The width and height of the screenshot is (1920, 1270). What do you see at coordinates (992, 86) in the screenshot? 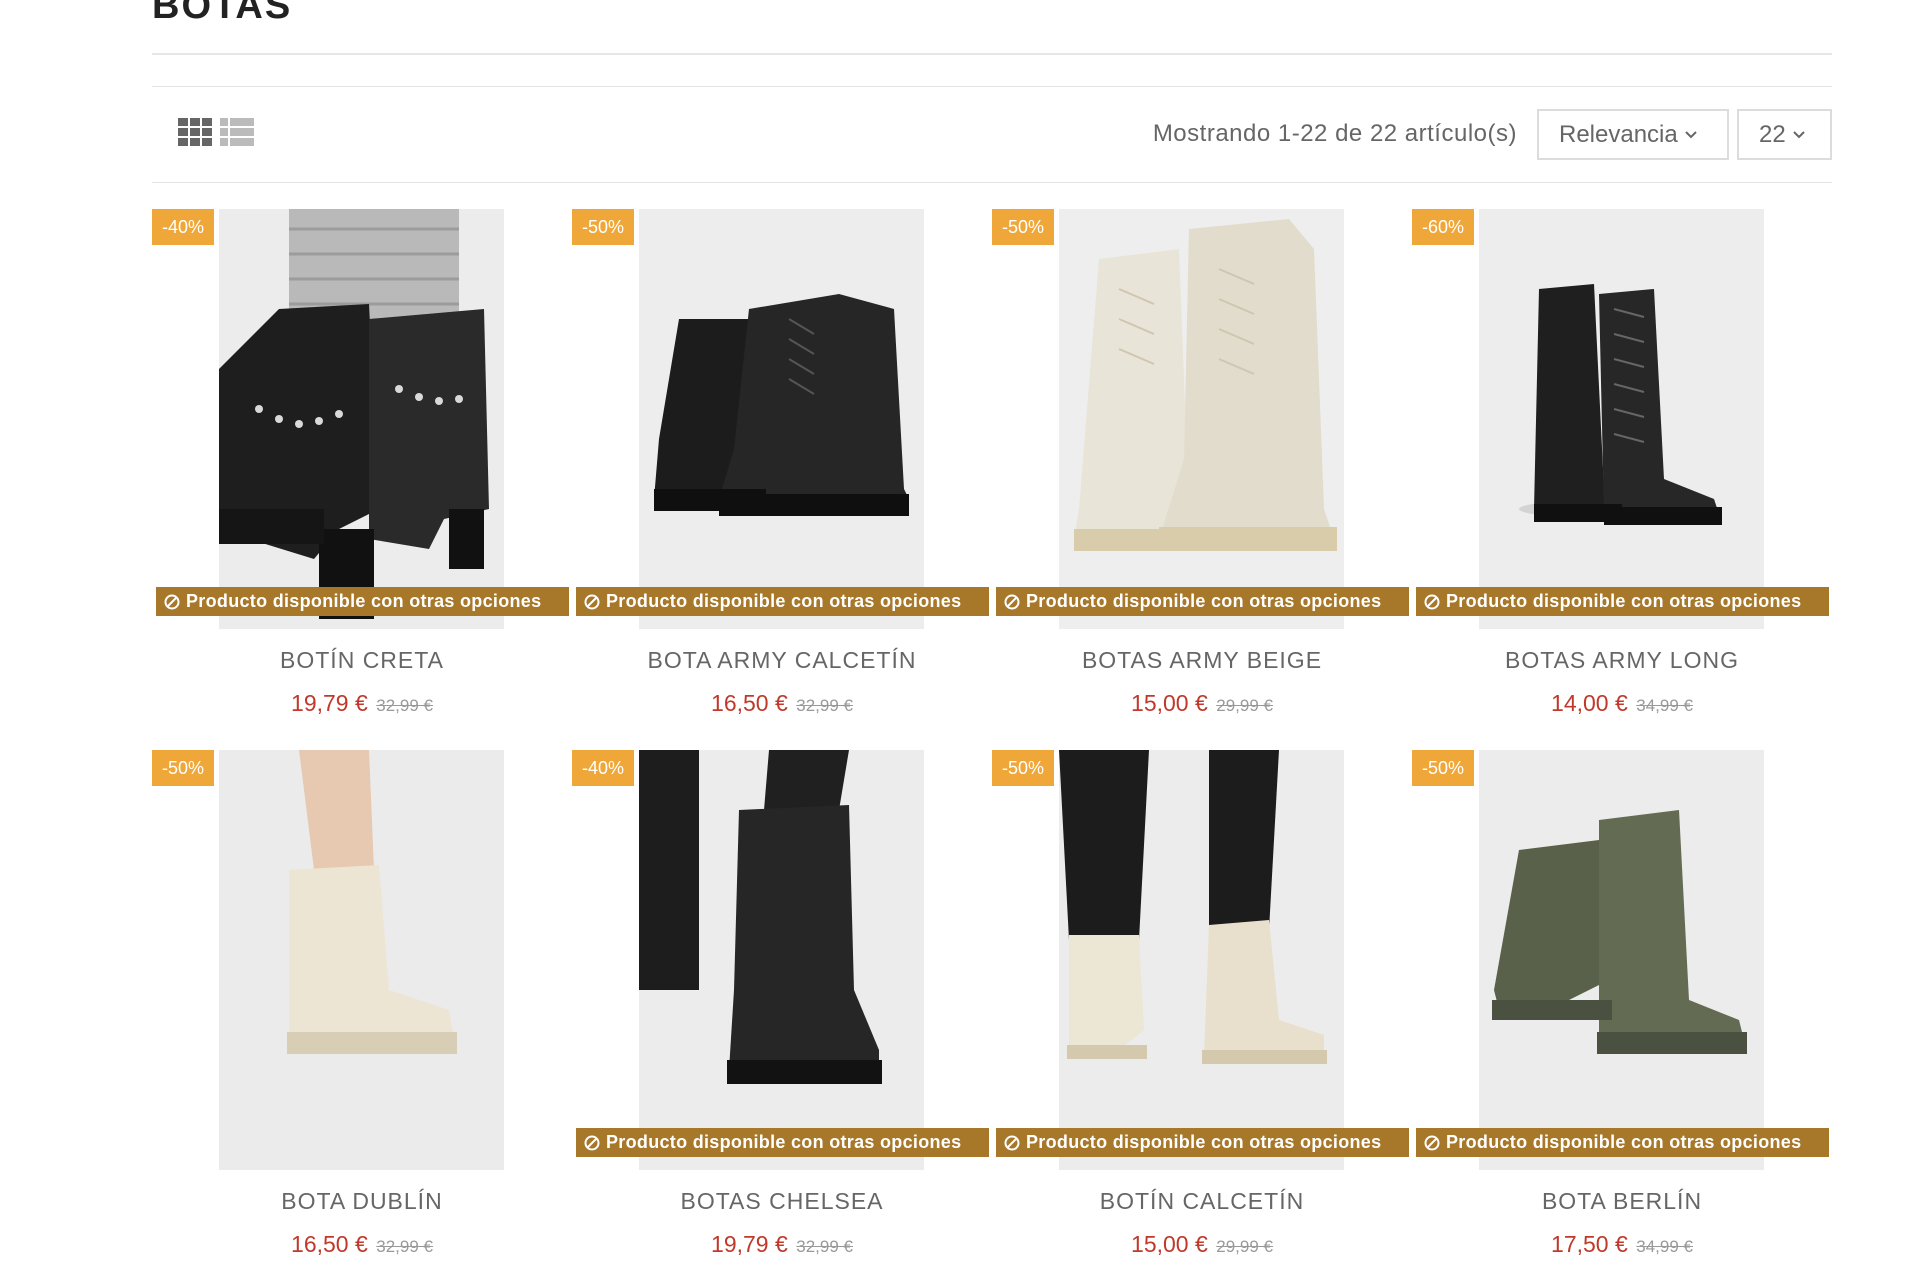
I see `toolbar-top-divider` at bounding box center [992, 86].